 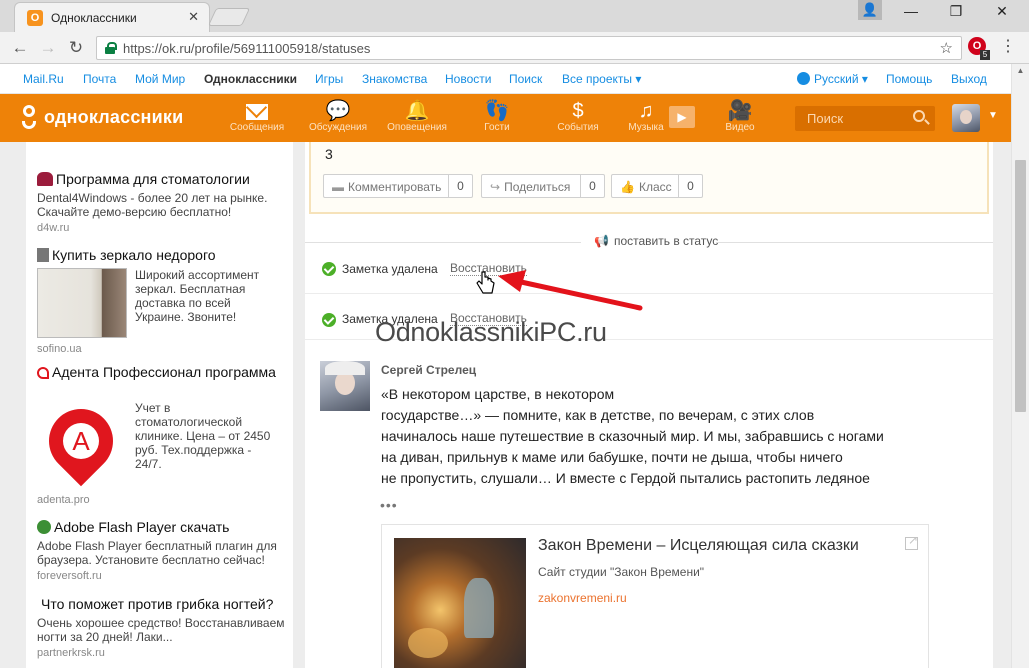 What do you see at coordinates (592, 186) in the screenshot?
I see `share-count: 0` at bounding box center [592, 186].